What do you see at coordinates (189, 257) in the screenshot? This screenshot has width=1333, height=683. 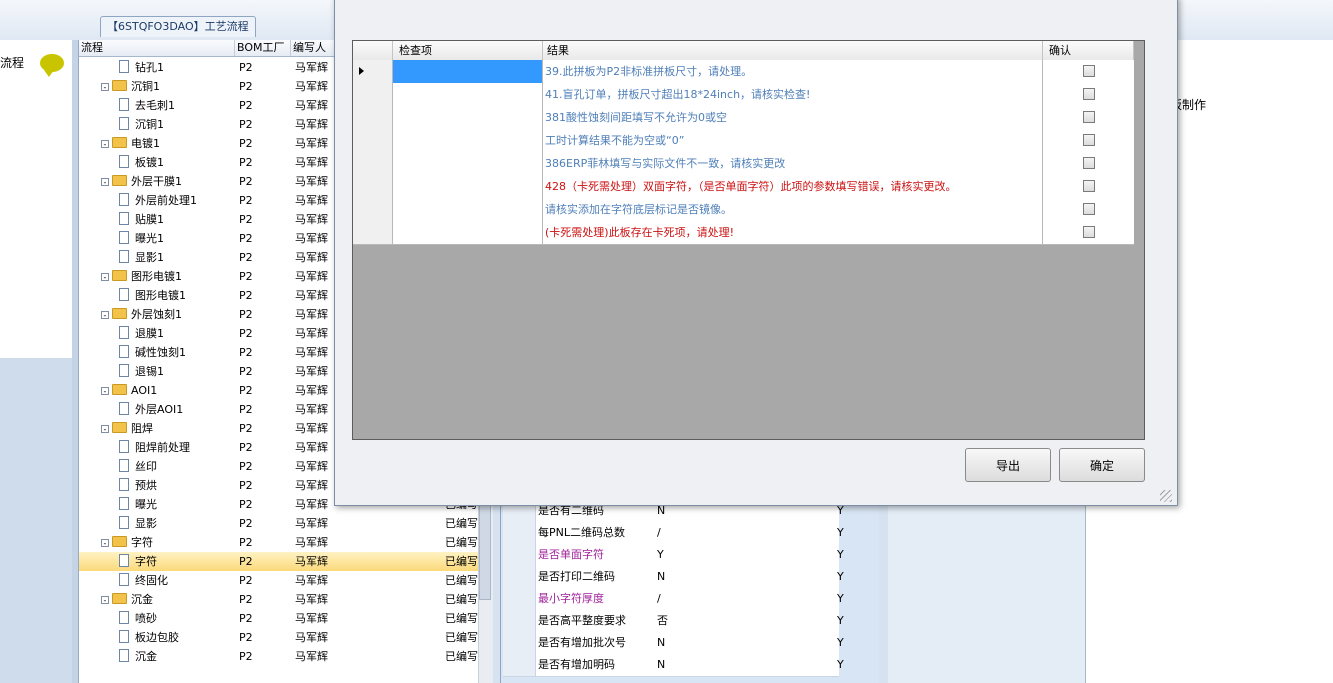 I see `tree-node: 显影1` at bounding box center [189, 257].